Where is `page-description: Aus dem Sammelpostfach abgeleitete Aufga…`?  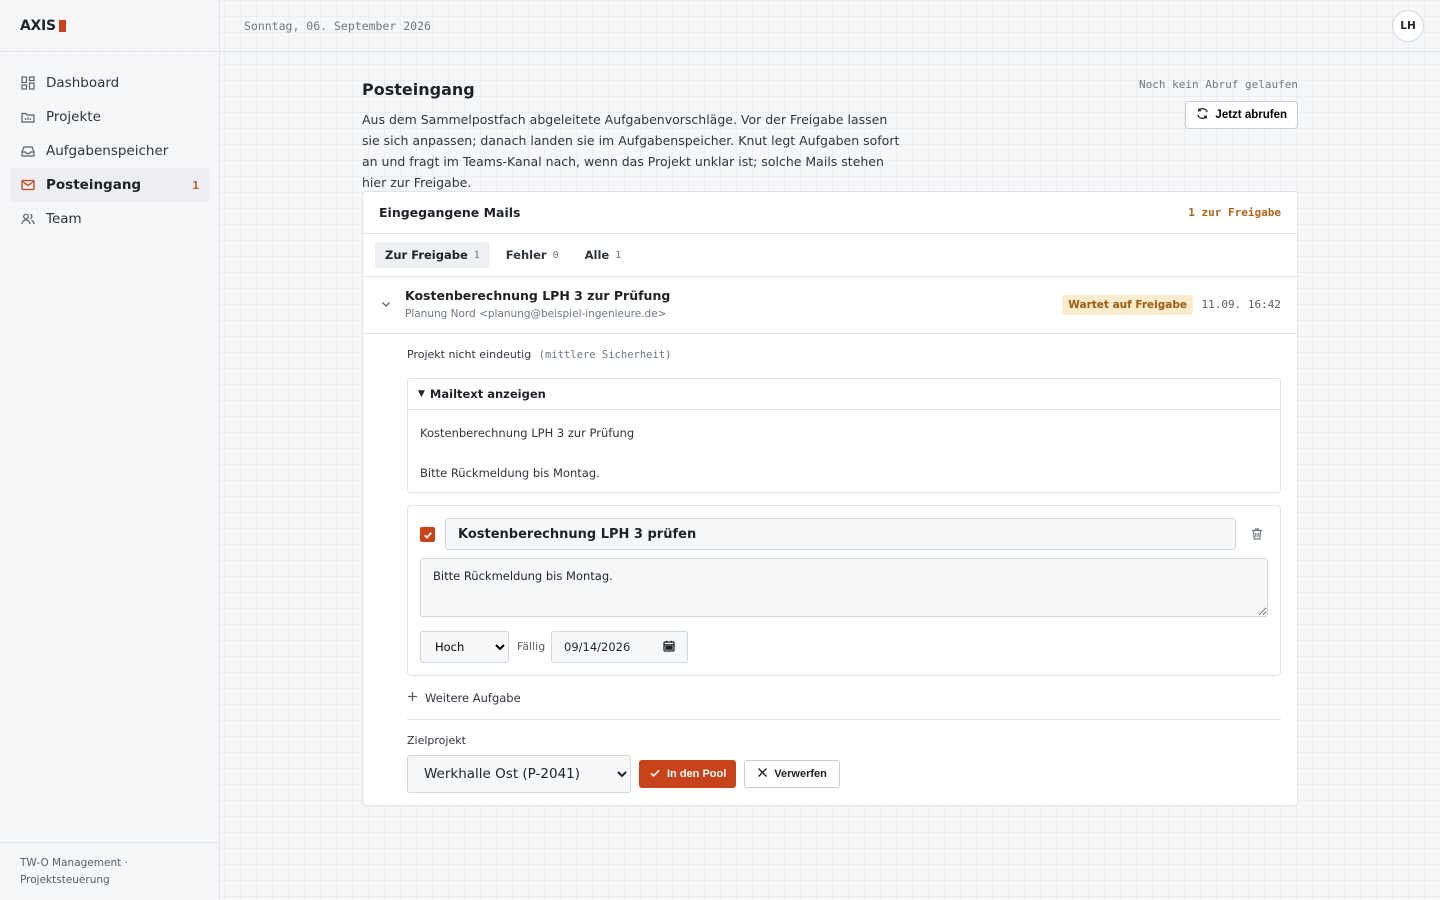 page-description: Aus dem Sammelpostfach abgeleitete Aufga… is located at coordinates (631, 151).